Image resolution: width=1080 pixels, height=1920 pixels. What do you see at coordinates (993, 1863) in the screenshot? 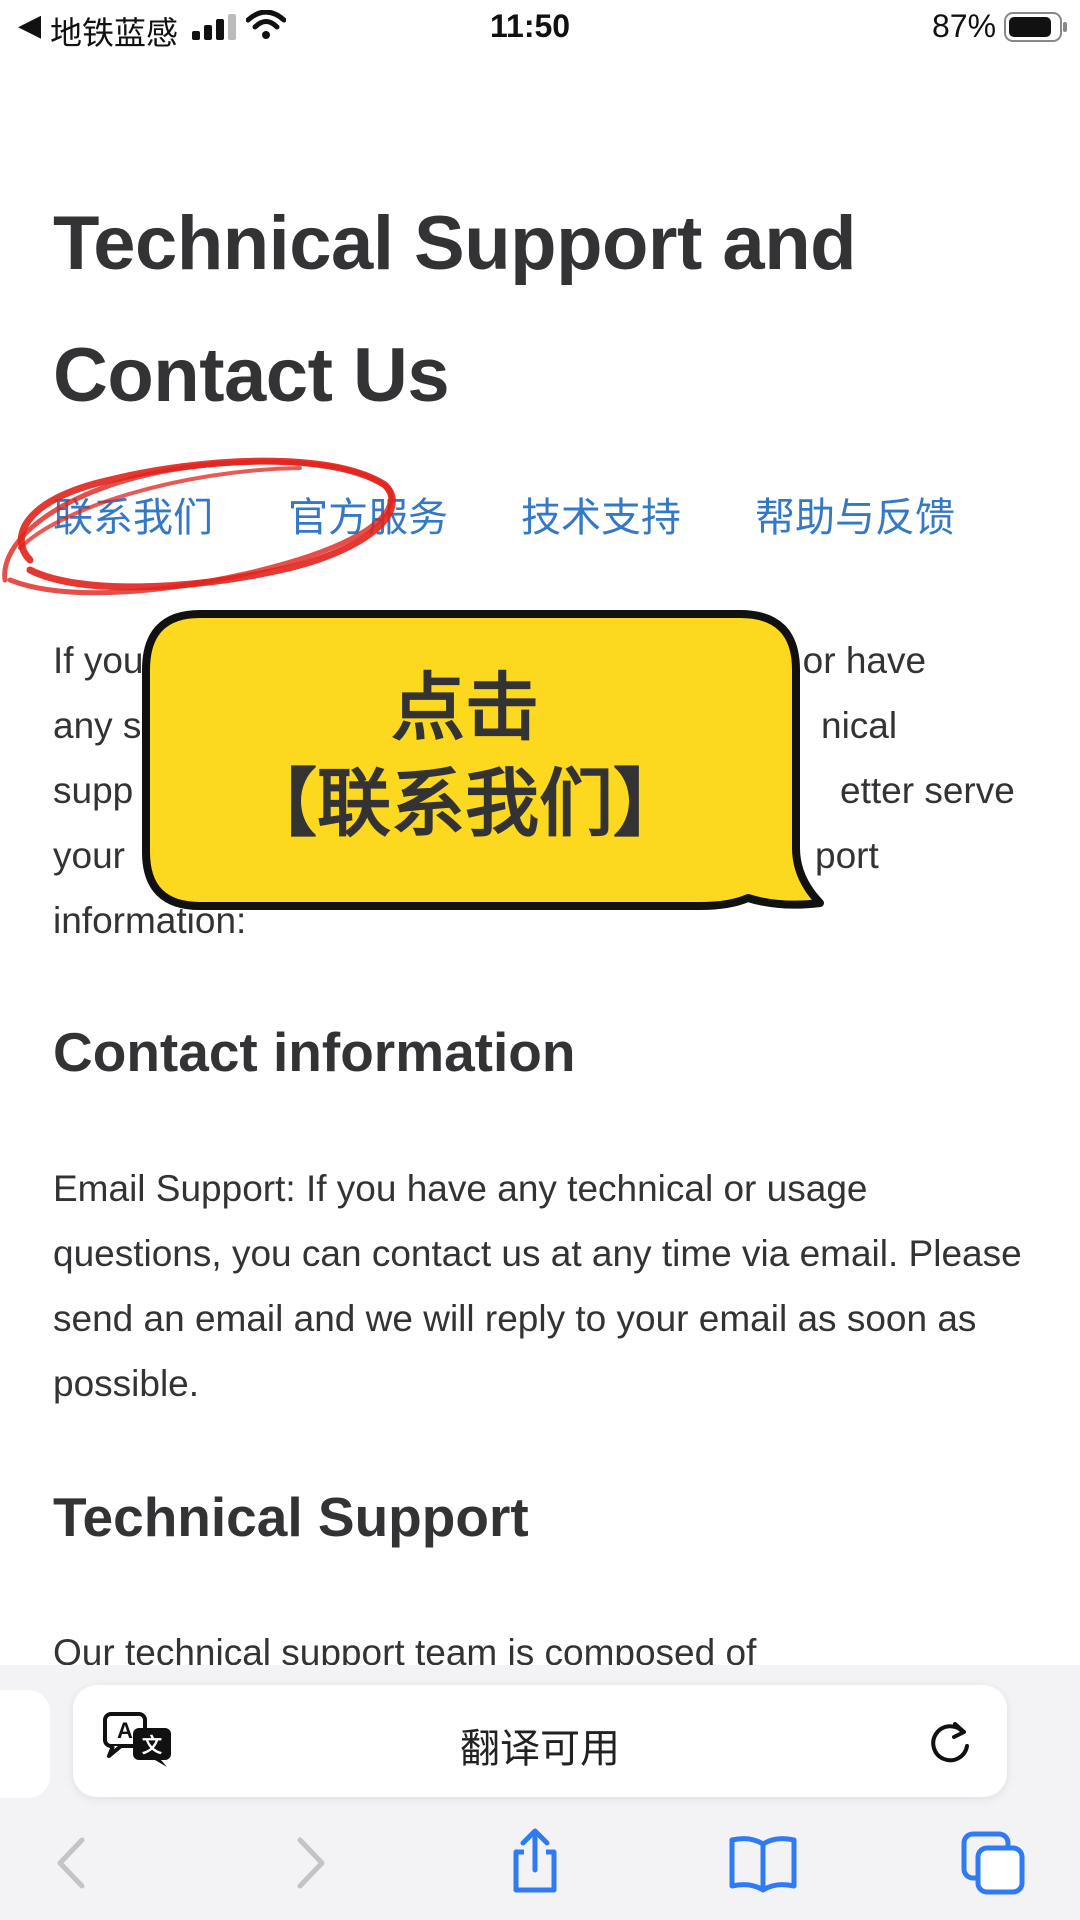
I see `tabs-icon` at bounding box center [993, 1863].